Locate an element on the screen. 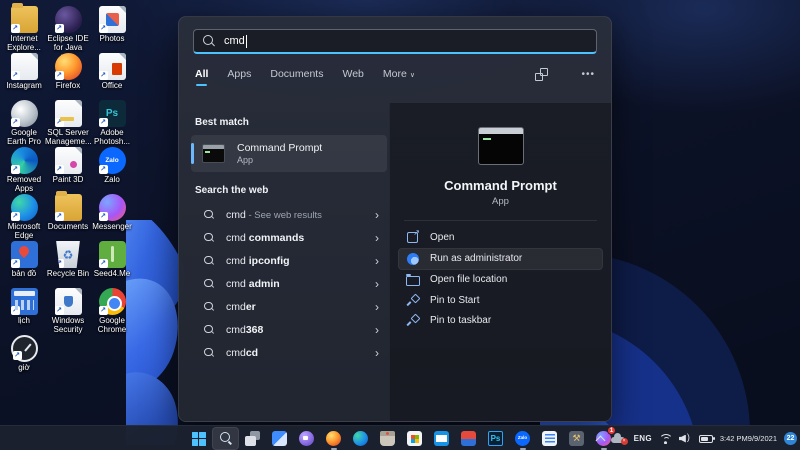 This screenshot has height=450, width=800. desktop-icon-documents: ↗ Documents is located at coordinates (68, 216).